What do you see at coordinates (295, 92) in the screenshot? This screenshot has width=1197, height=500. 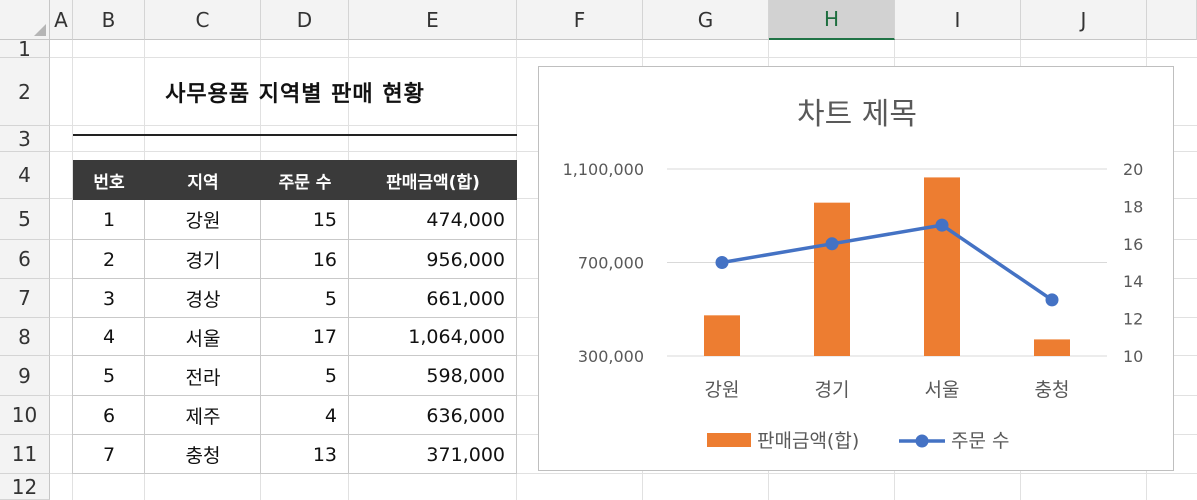 I see `table-title: 사무용품 지역별 판매 현황` at bounding box center [295, 92].